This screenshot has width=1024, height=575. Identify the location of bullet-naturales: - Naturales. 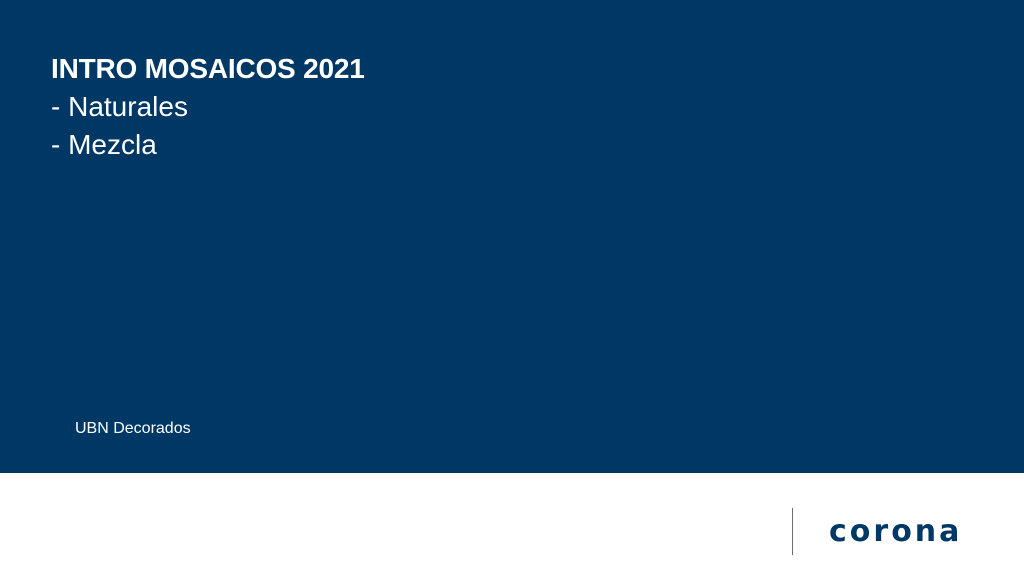
(119, 106).